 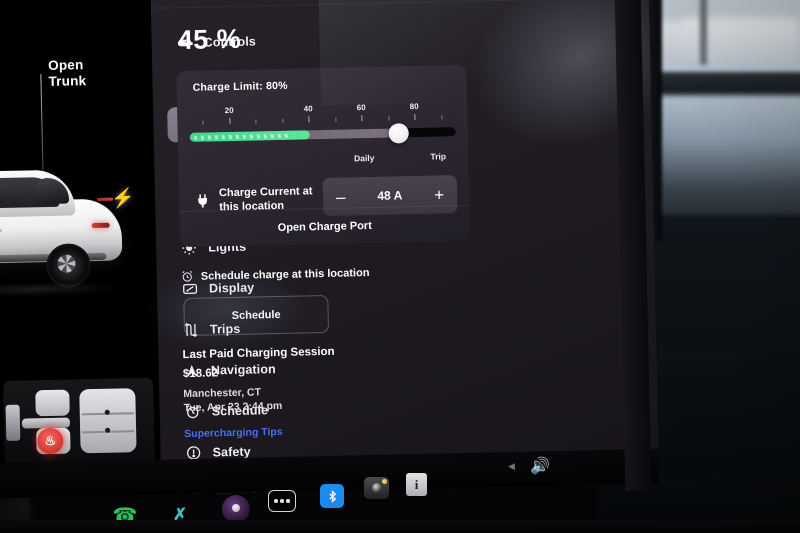 What do you see at coordinates (79, 234) in the screenshot?
I see `car-3d-render` at bounding box center [79, 234].